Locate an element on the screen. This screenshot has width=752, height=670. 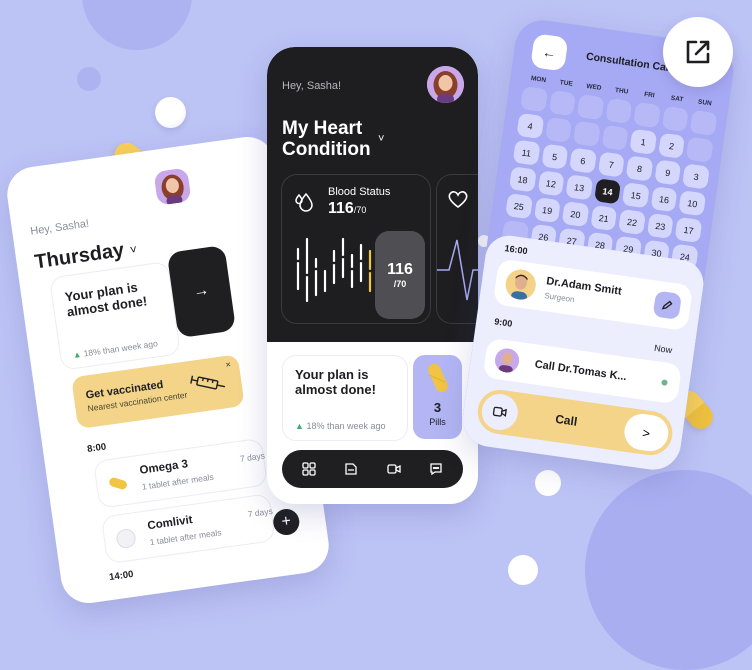
bg-circle-top is located at coordinates (137, 25).